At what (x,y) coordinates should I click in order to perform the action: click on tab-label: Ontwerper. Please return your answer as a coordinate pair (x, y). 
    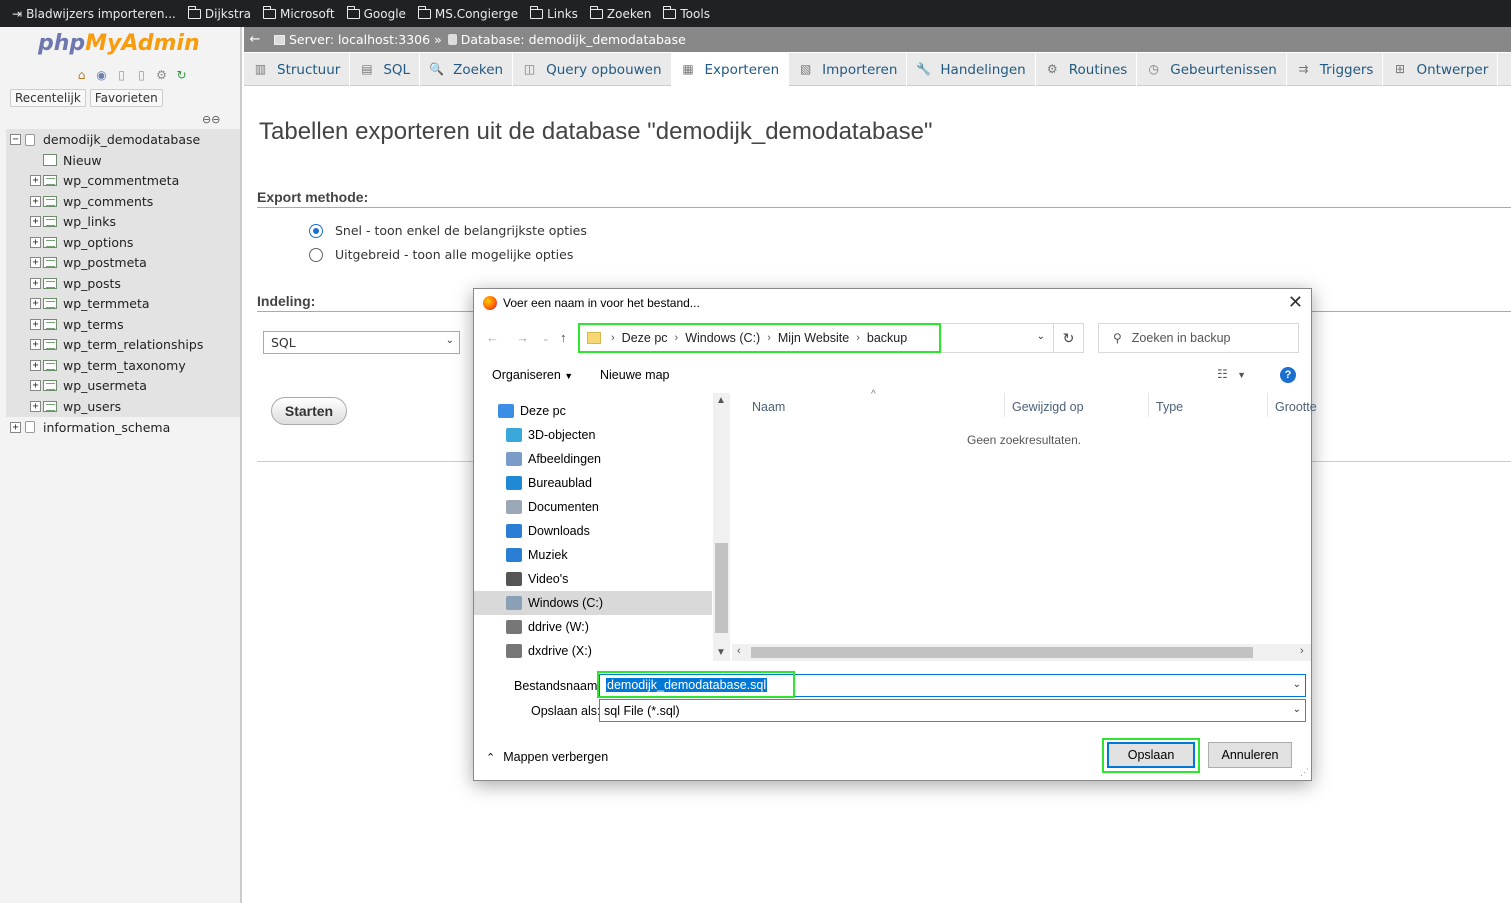
    Looking at the image, I should click on (1452, 70).